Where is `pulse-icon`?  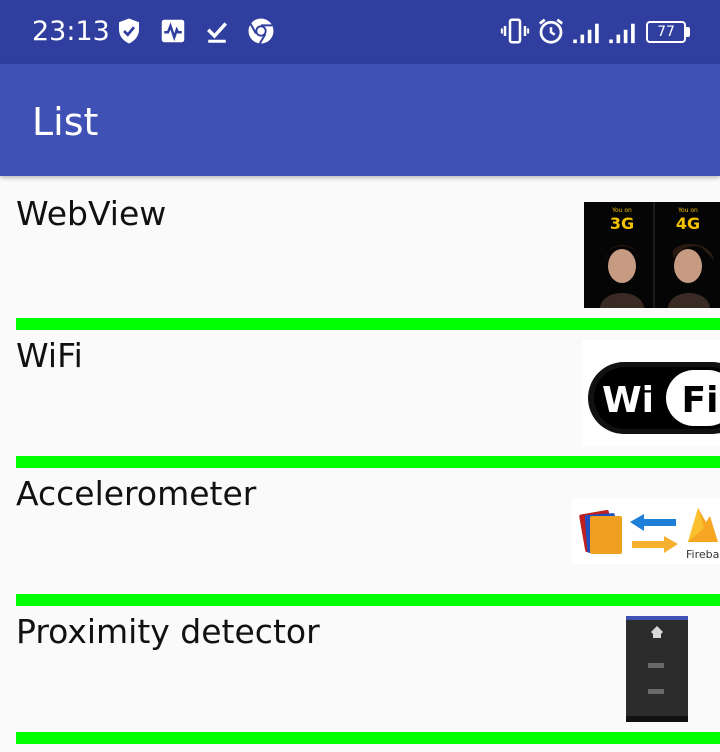
pulse-icon is located at coordinates (173, 31).